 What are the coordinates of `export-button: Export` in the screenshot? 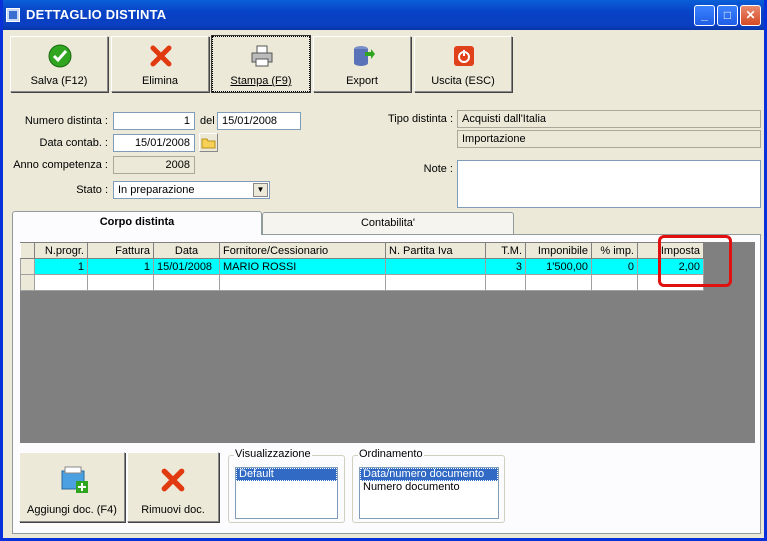 It's located at (362, 64).